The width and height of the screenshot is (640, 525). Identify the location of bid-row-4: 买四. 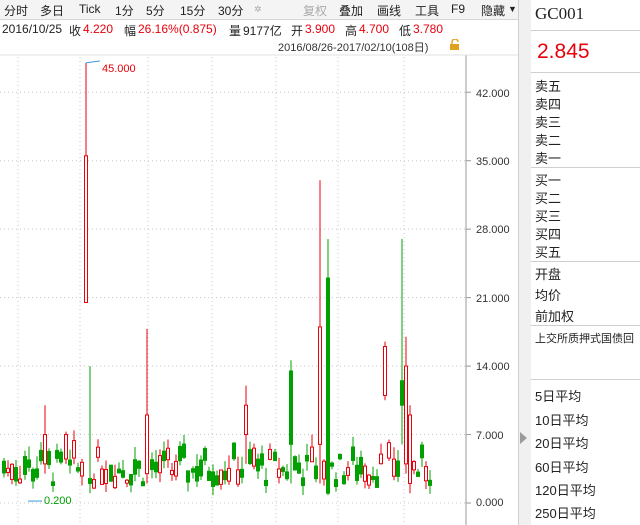
(548, 234).